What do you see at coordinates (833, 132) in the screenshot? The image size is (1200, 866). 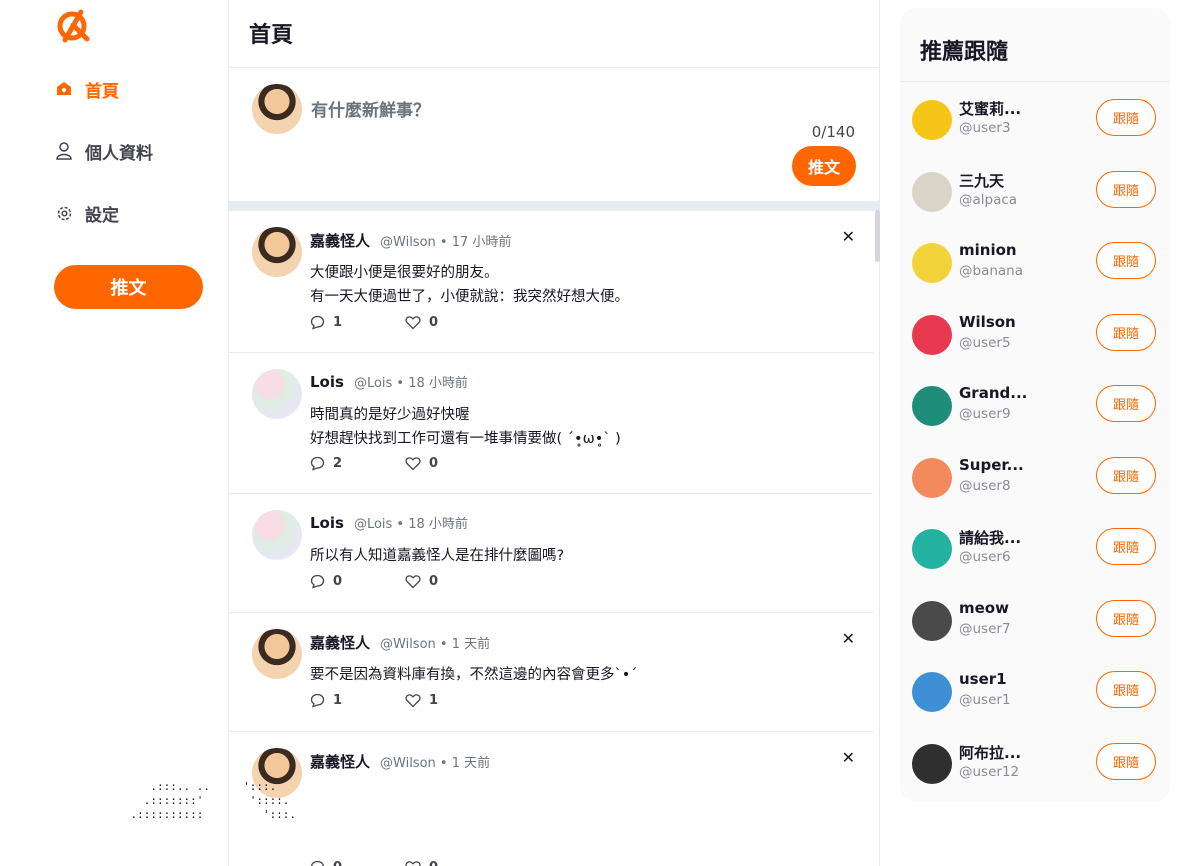 I see `char-count: 0/140` at bounding box center [833, 132].